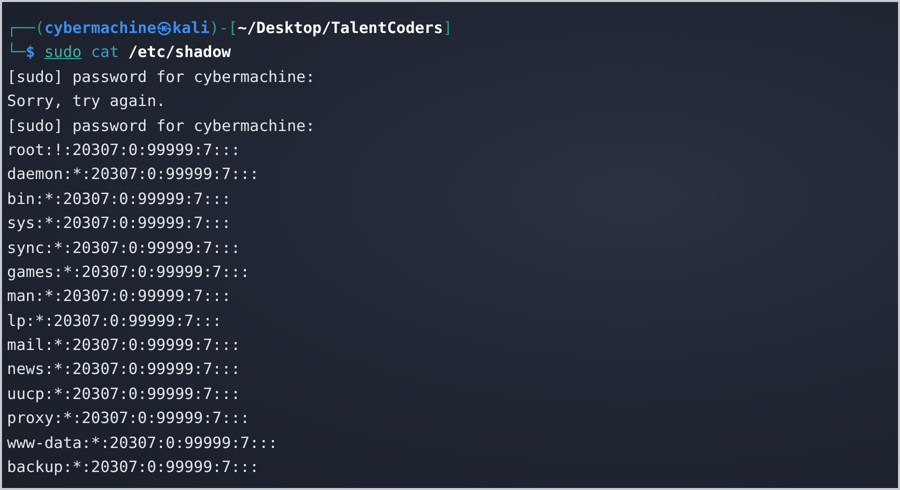 This screenshot has width=900, height=490. Describe the element at coordinates (119, 199) in the screenshot. I see `output-line: bin:*:20307:0:99999:7:::` at that location.